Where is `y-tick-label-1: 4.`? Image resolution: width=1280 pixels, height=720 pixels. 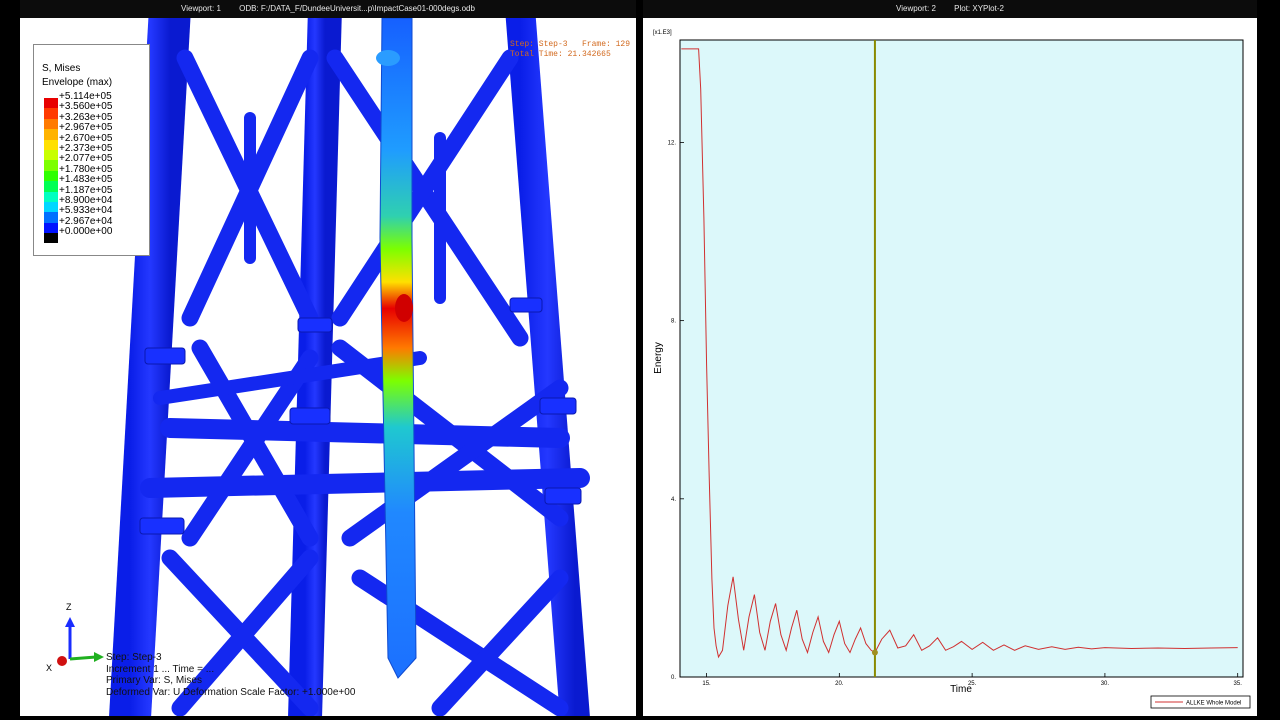
y-tick-label-1: 4. is located at coordinates (673, 500).